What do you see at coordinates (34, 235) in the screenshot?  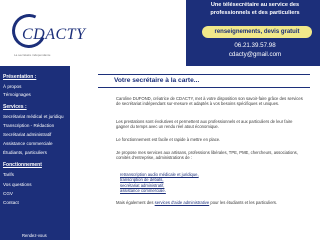 I see `sidebar-footer-rendez-vous: Rendez-vous` at bounding box center [34, 235].